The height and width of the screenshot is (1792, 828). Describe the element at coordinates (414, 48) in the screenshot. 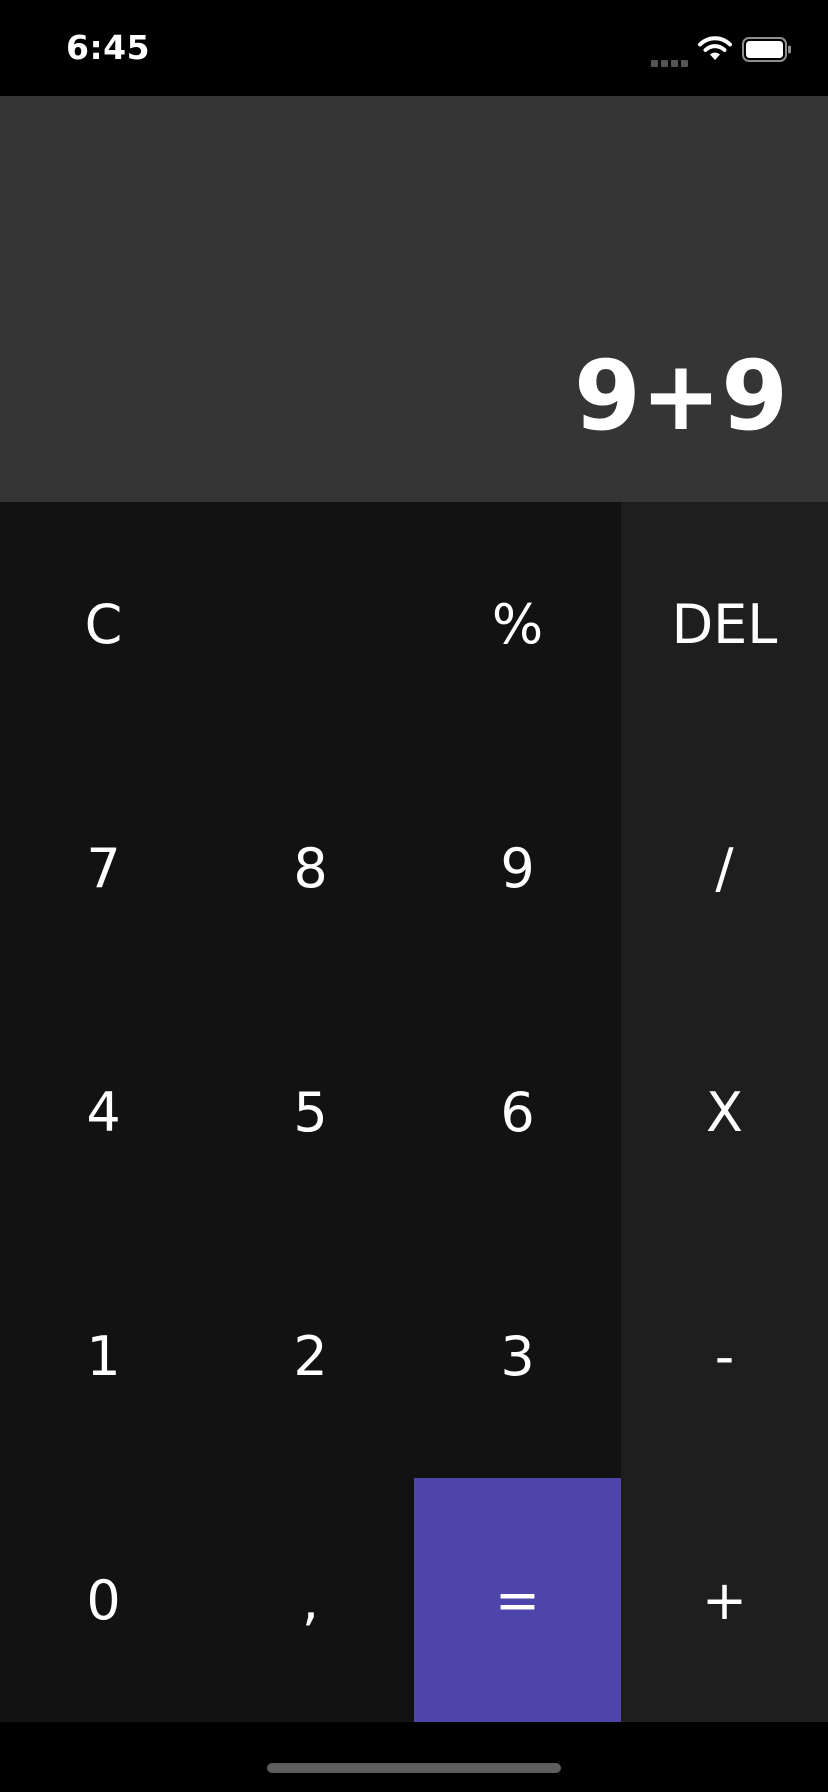

I see `status-bar: 6:45` at that location.